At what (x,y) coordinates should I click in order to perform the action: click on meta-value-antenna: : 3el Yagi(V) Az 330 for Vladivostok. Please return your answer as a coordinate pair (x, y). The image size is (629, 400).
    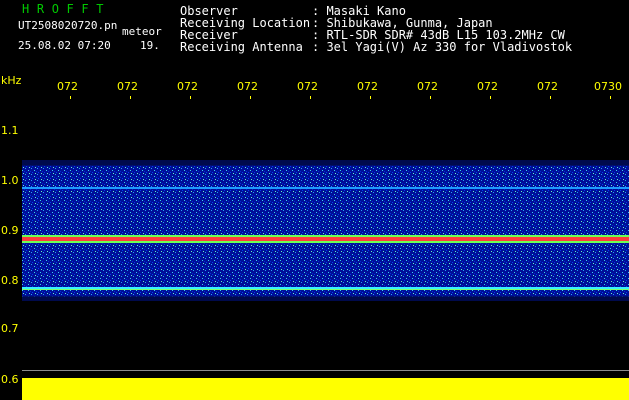
    Looking at the image, I should click on (442, 47).